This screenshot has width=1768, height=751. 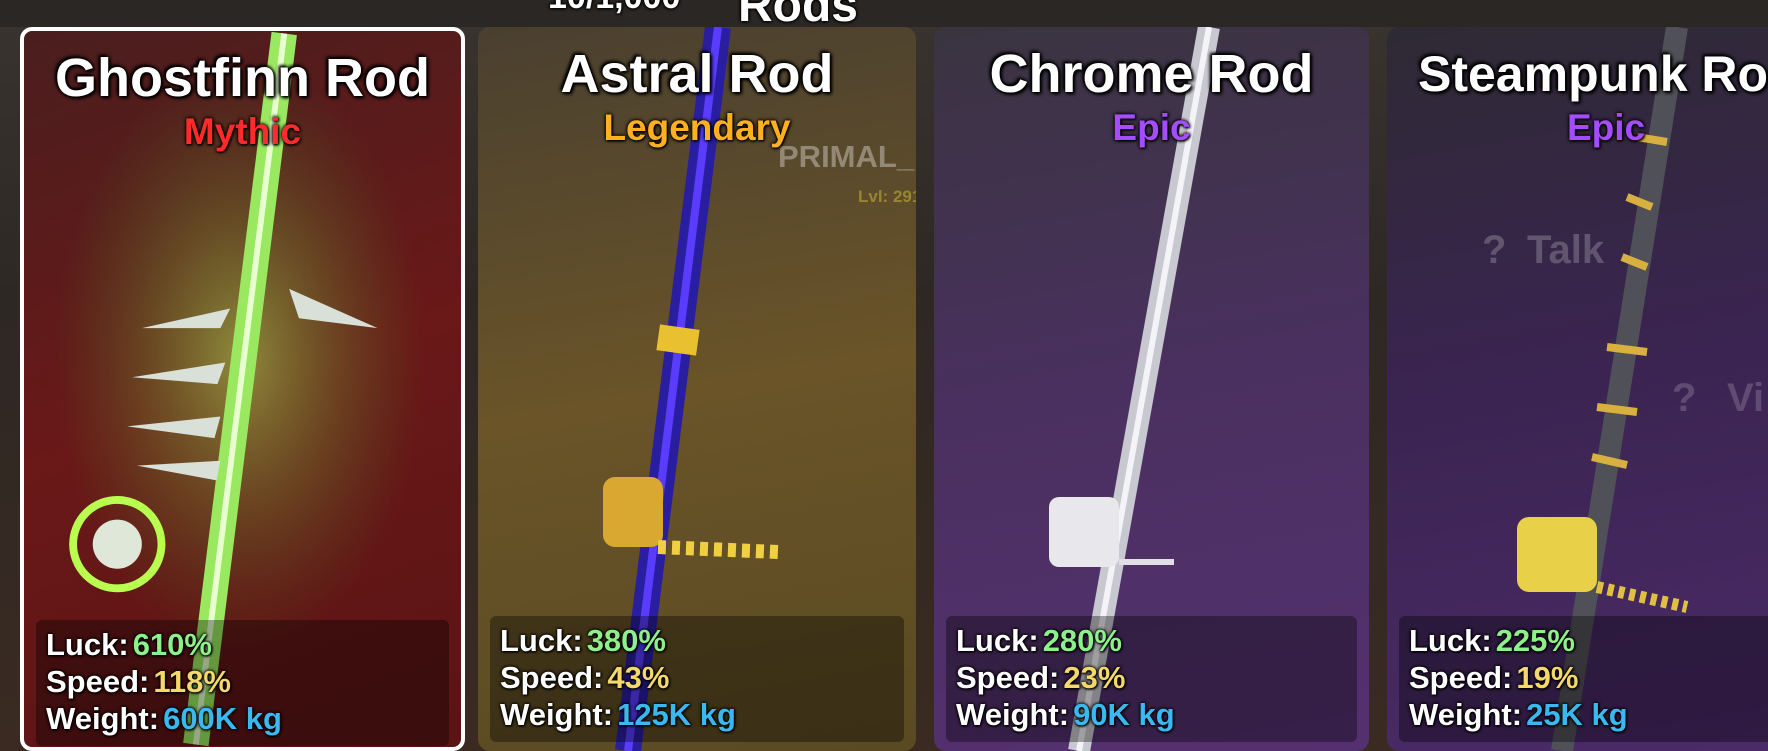 What do you see at coordinates (1577, 714) in the screenshot?
I see `weight-value: 25K kg` at bounding box center [1577, 714].